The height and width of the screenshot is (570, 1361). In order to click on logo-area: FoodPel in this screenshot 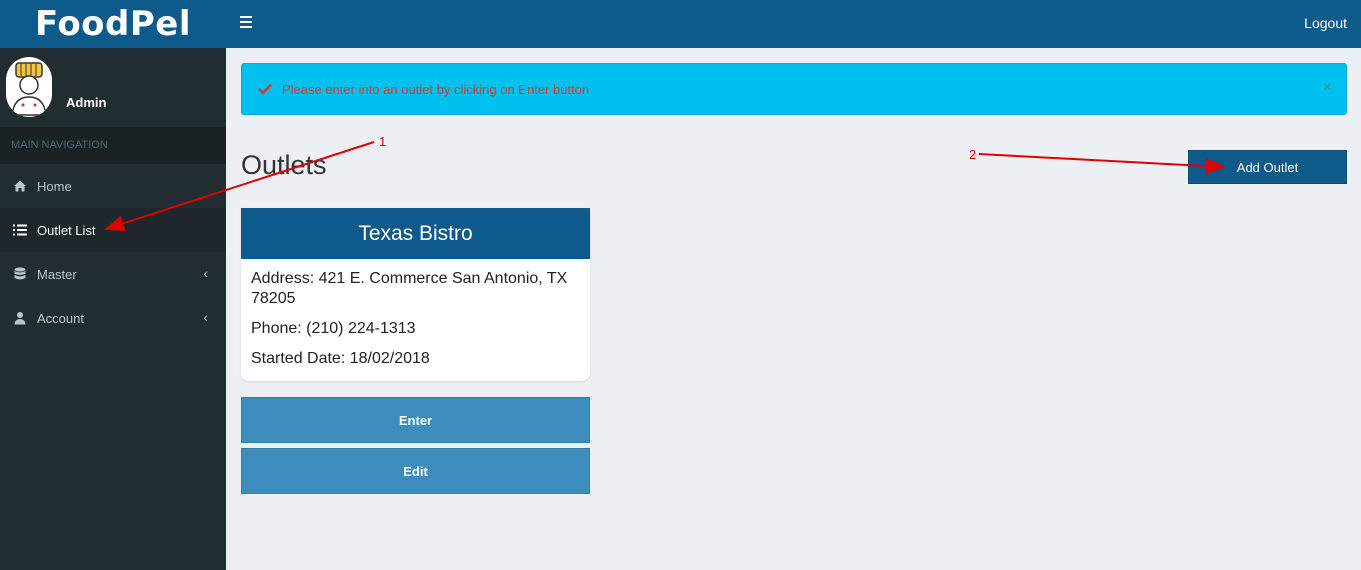, I will do `click(113, 24)`.